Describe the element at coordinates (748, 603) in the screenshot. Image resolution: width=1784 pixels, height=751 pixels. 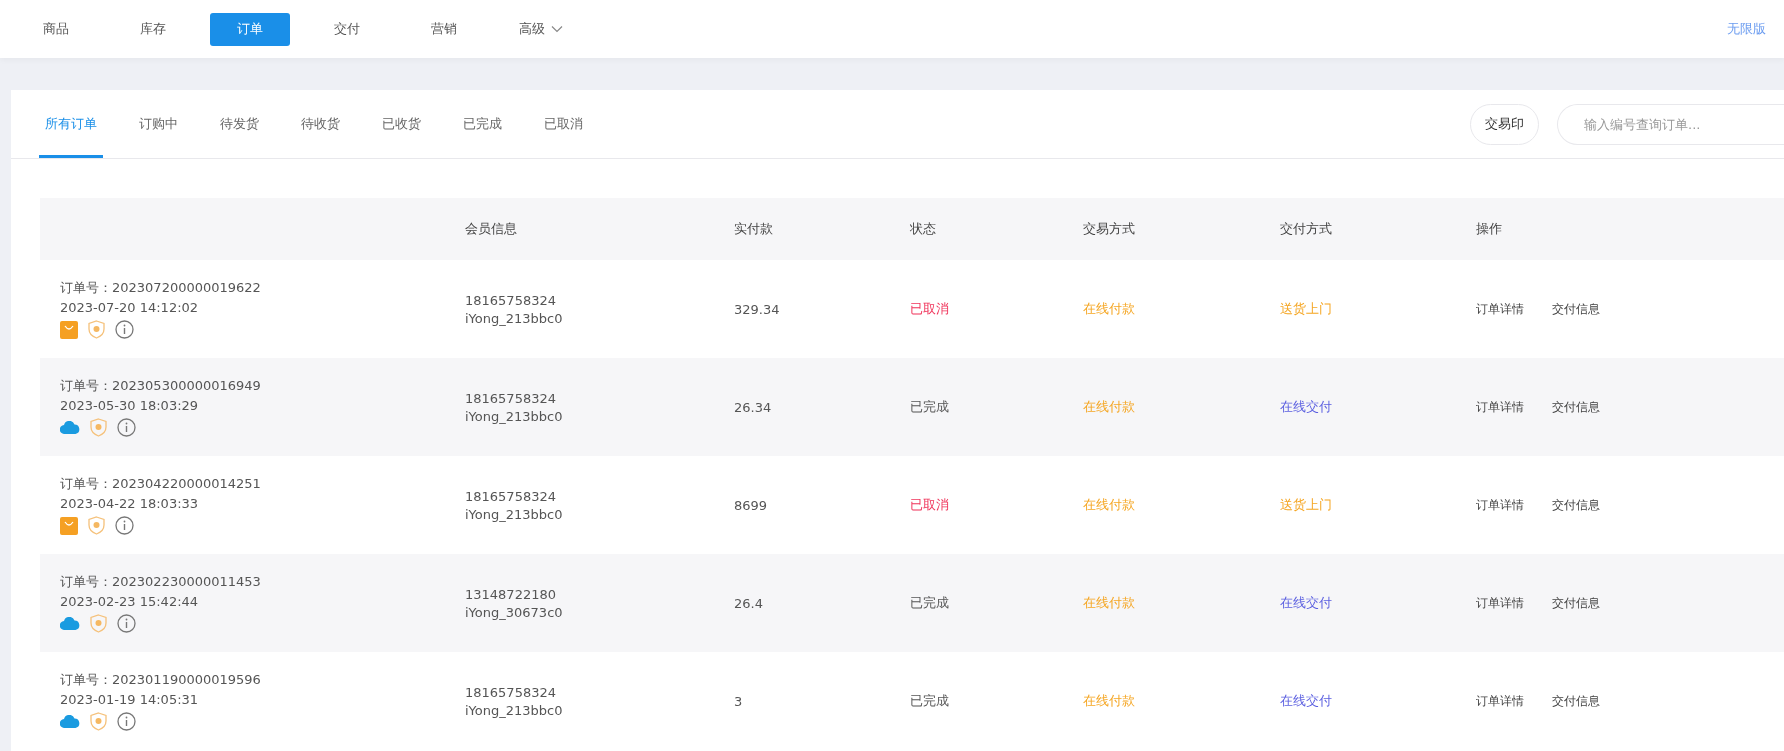
I see `amount-paid: 26.4` at that location.